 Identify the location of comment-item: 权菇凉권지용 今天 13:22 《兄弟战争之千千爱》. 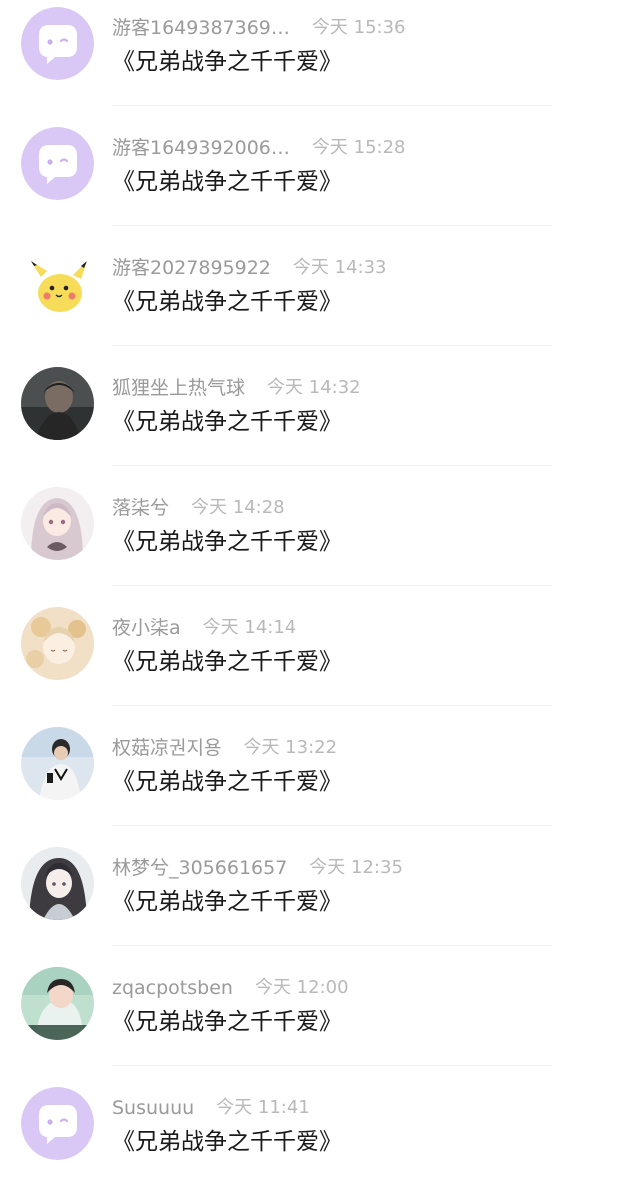
(320, 780).